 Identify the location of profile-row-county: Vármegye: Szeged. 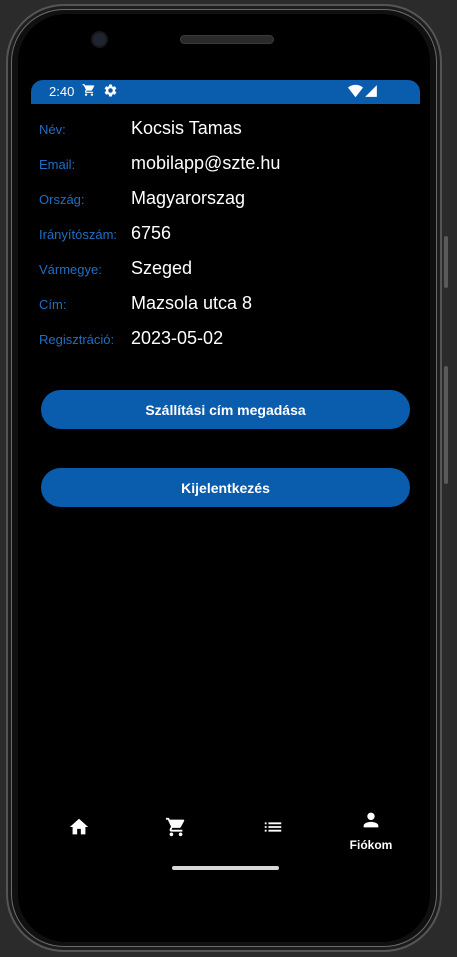
(224, 273).